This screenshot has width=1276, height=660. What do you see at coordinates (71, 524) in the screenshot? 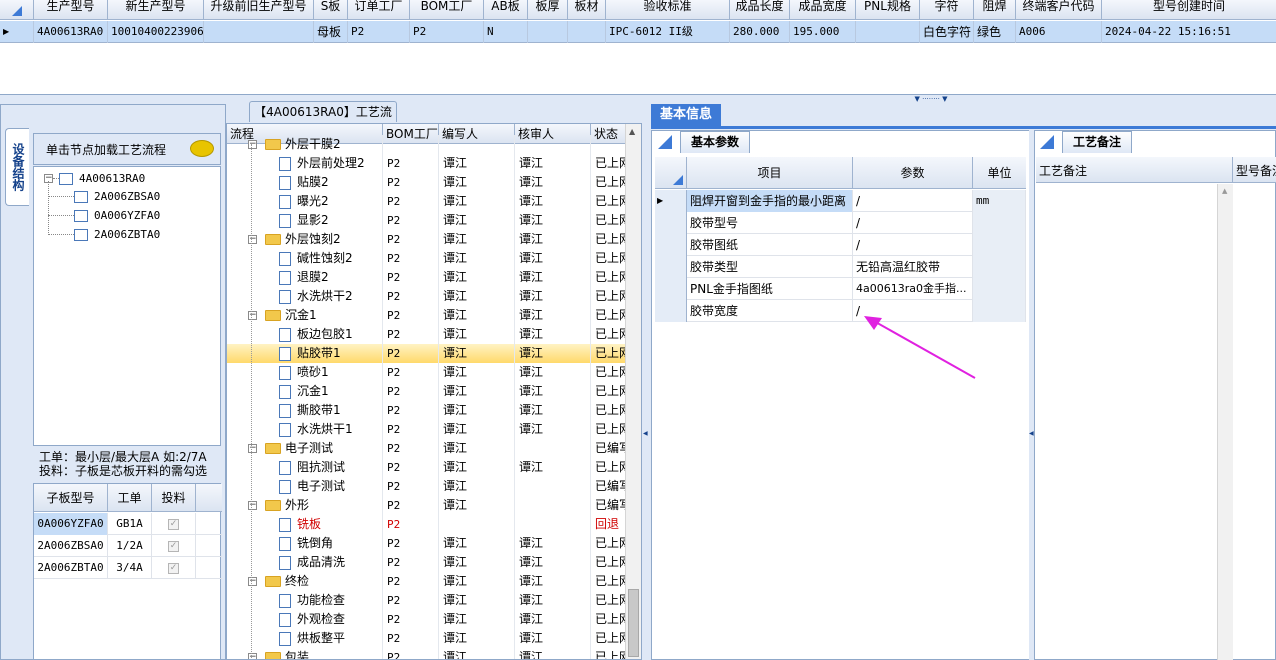
I see `cell-sub-model: 0A006YZFA0` at bounding box center [71, 524].